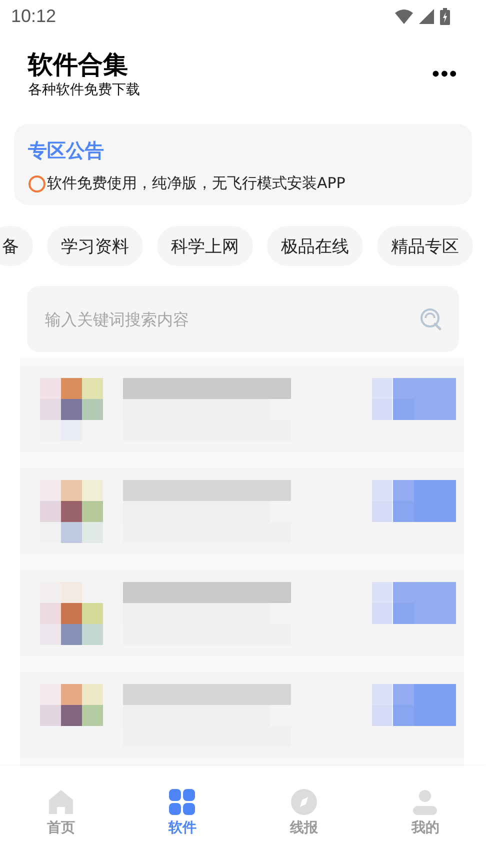 Image resolution: width=486 pixels, height=864 pixels. What do you see at coordinates (182, 802) in the screenshot?
I see `grid-icon` at bounding box center [182, 802].